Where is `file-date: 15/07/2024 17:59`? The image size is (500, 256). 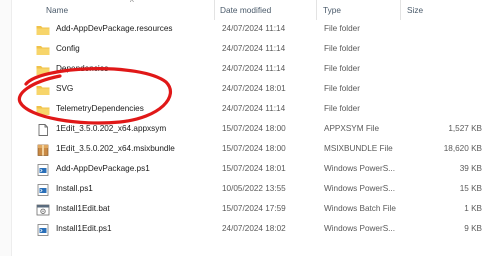
file-date: 15/07/2024 17:59 is located at coordinates (254, 208).